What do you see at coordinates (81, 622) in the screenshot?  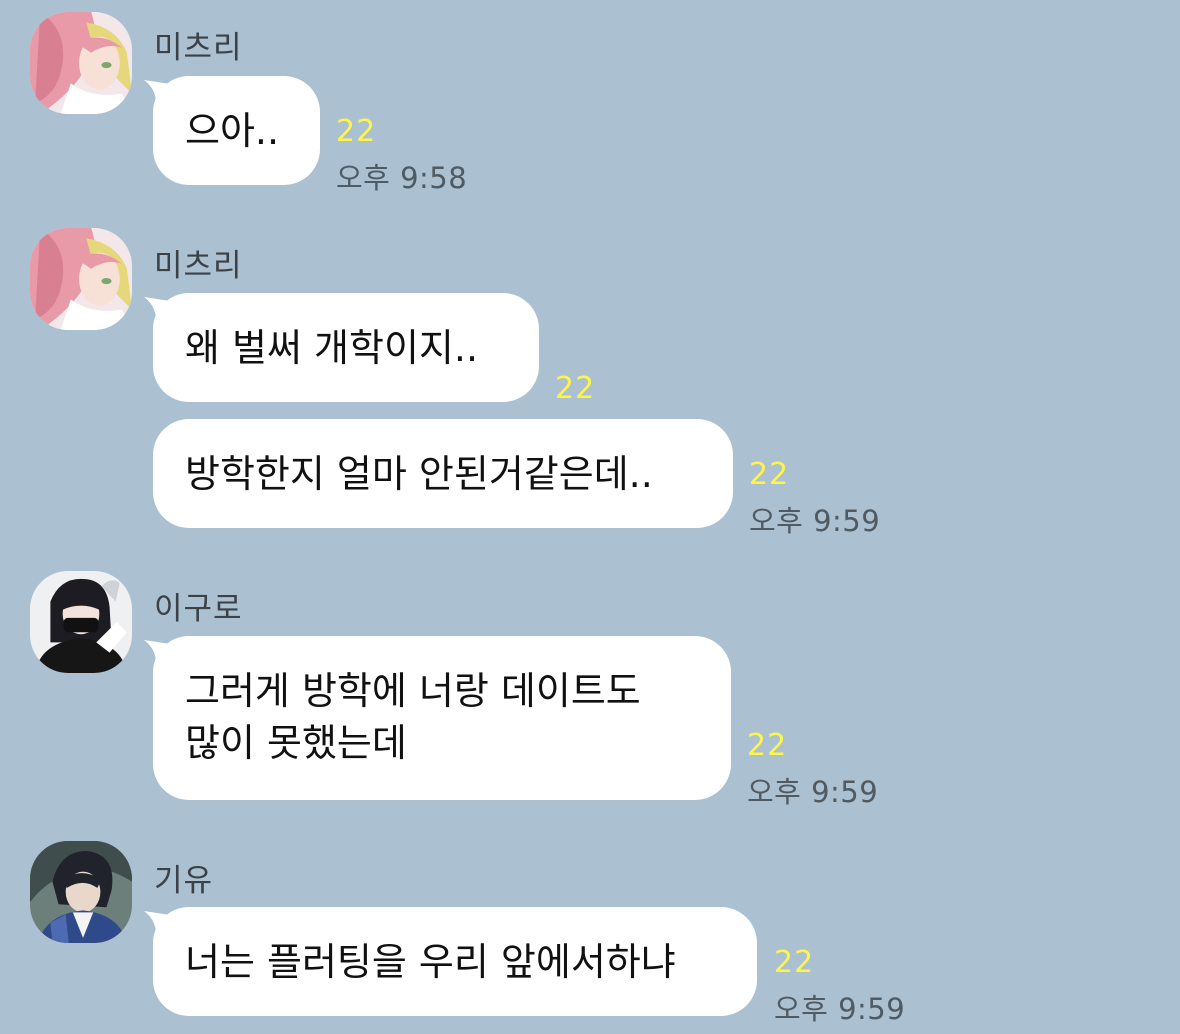 I see `avatar-iguro` at bounding box center [81, 622].